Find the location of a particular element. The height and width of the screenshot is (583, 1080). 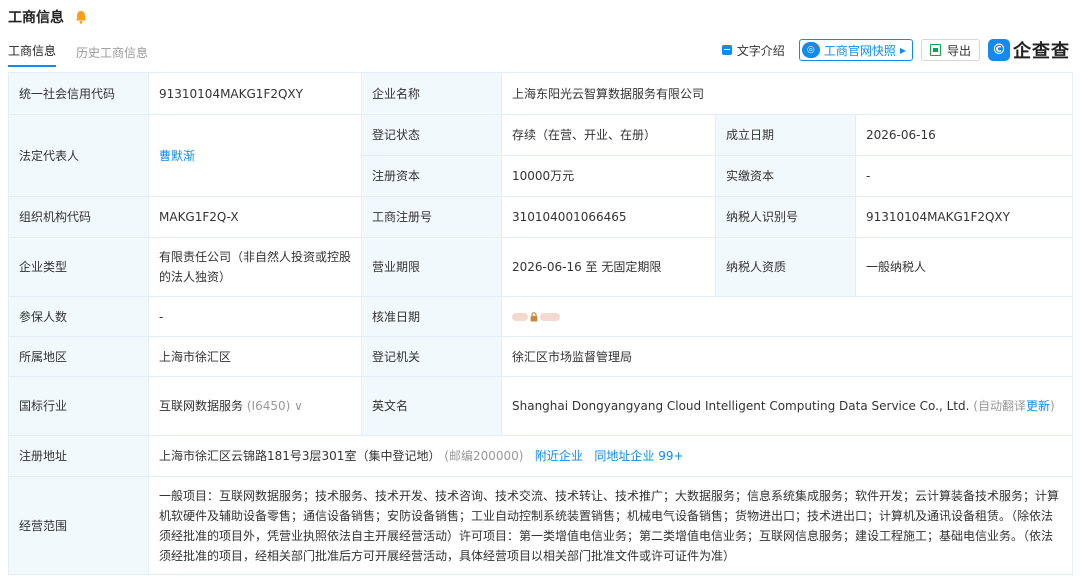

blurred-value is located at coordinates (520, 316).